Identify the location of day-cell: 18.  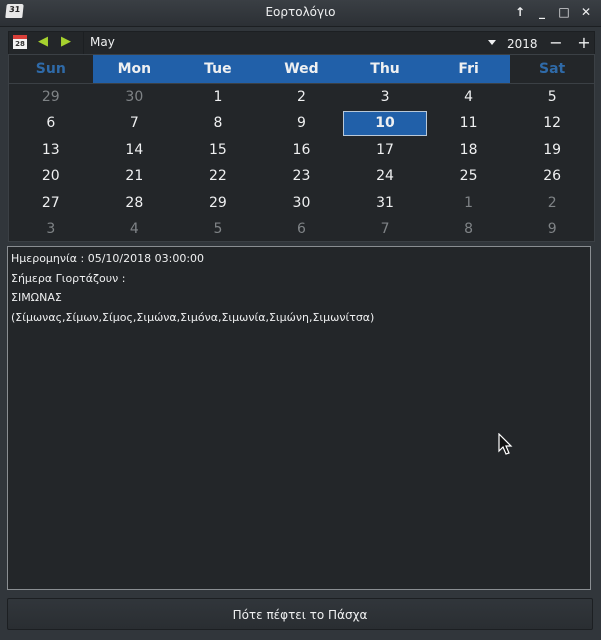
(469, 150).